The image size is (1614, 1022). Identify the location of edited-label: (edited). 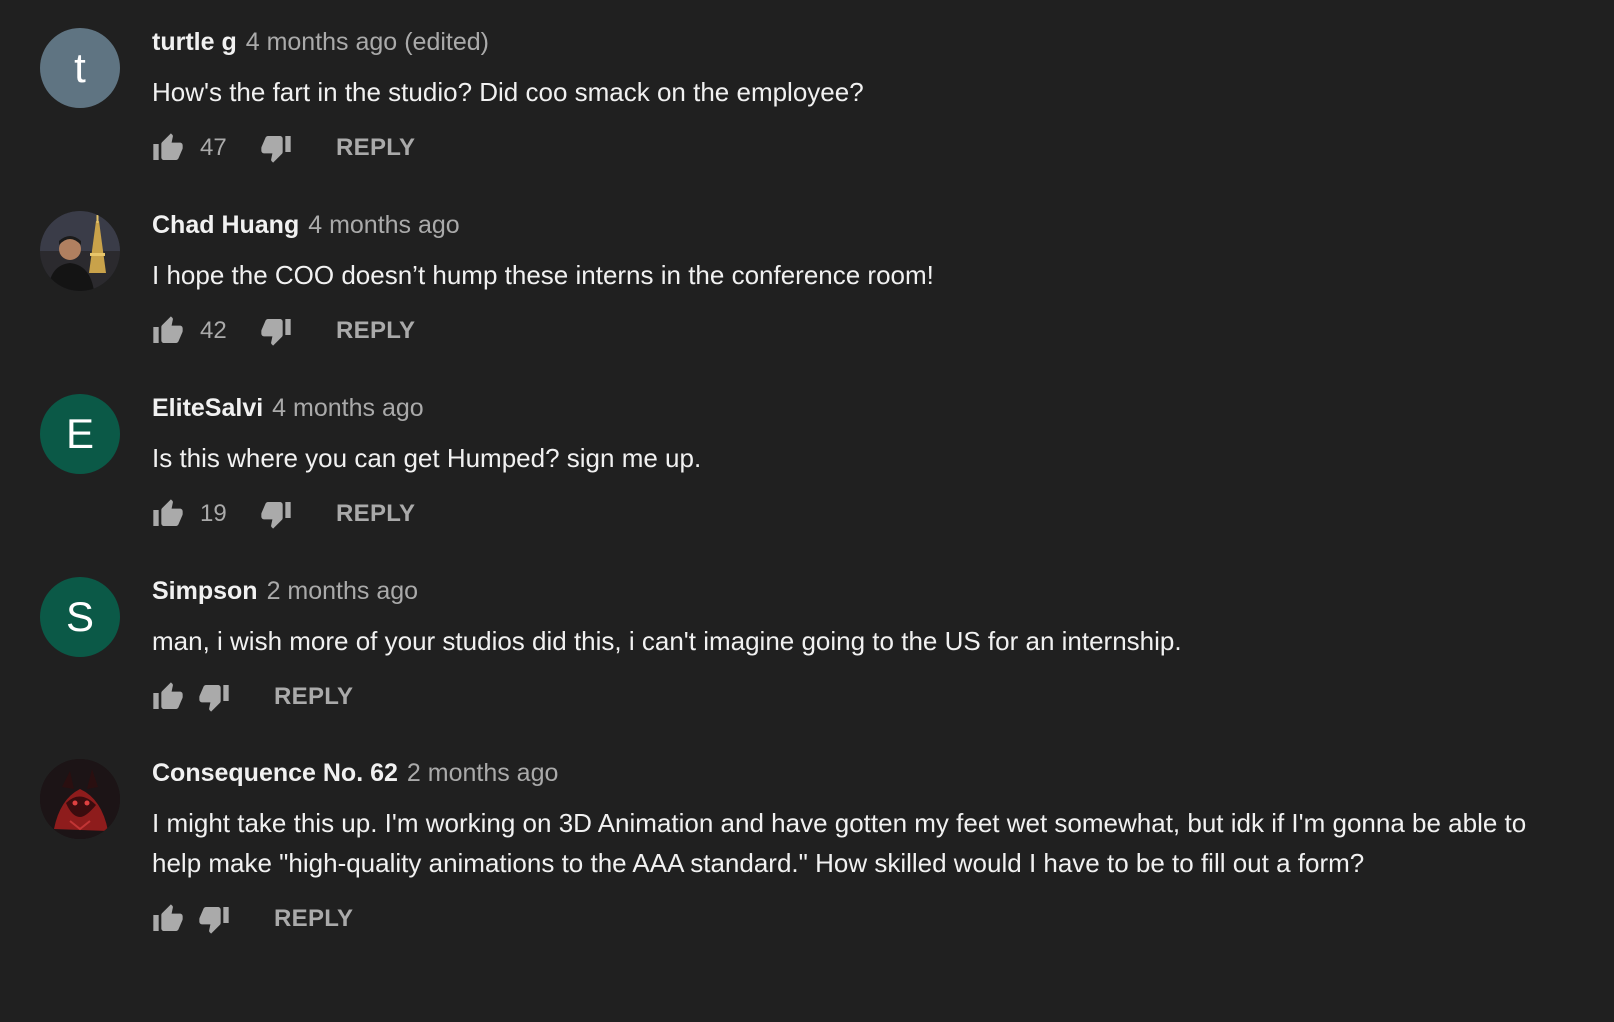
(446, 42).